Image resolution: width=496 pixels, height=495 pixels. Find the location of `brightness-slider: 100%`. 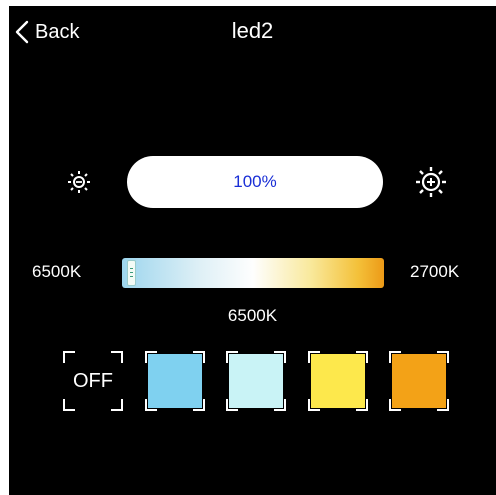

brightness-slider: 100% is located at coordinates (255, 182).